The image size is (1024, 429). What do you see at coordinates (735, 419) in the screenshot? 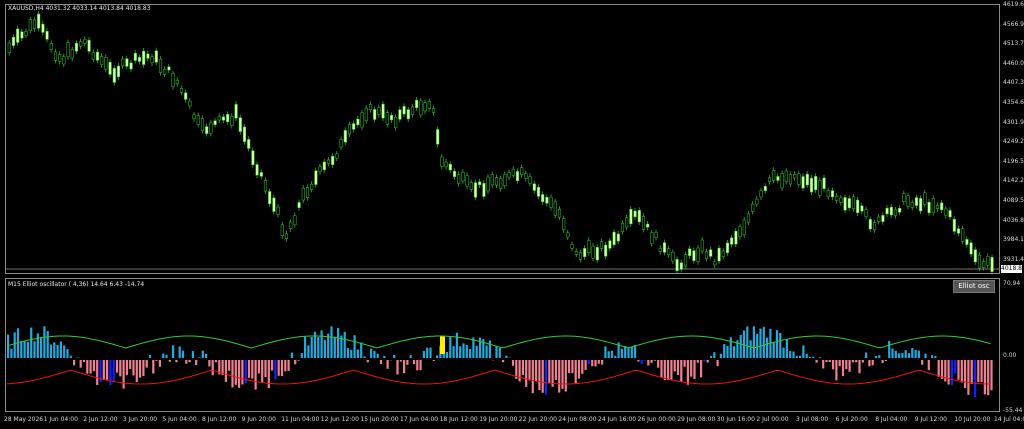
I see `time-axis-label: 30 Jun 16:00` at bounding box center [735, 419].